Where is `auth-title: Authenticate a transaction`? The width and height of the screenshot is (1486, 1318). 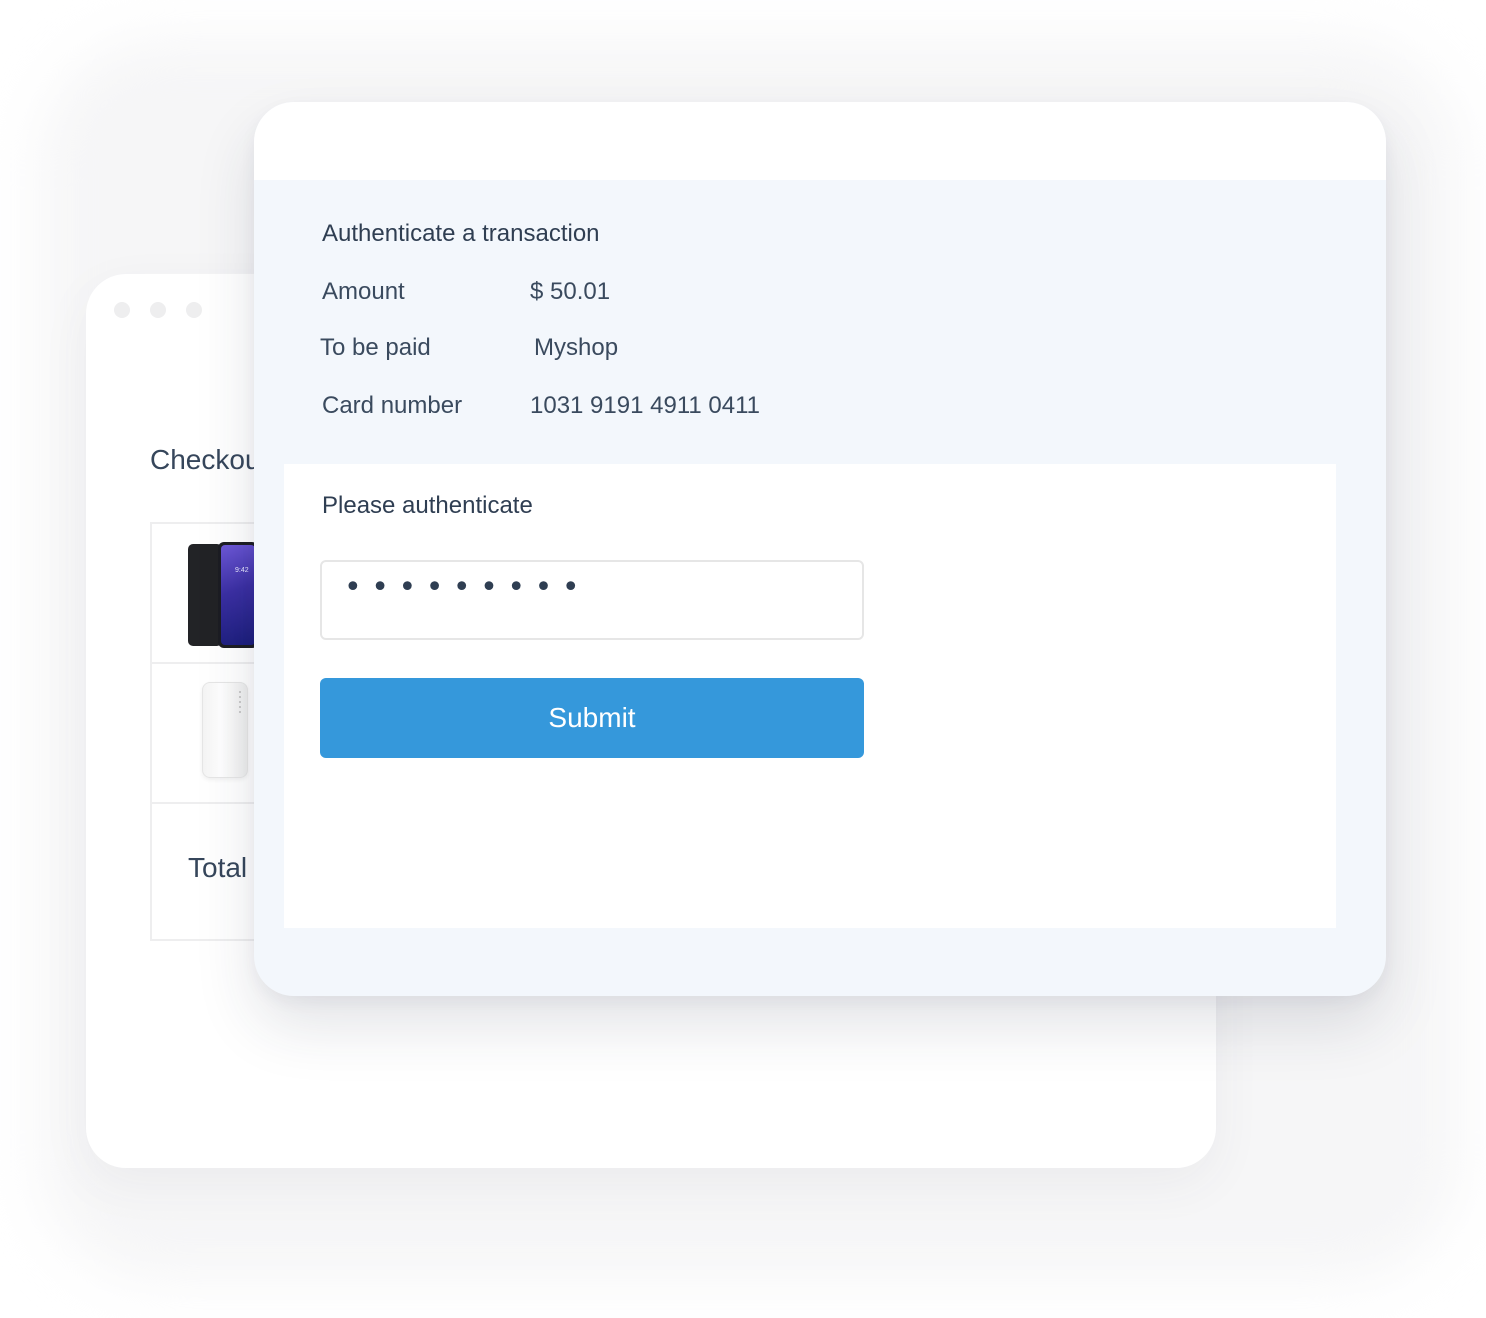
auth-title: Authenticate a transaction is located at coordinates (461, 233).